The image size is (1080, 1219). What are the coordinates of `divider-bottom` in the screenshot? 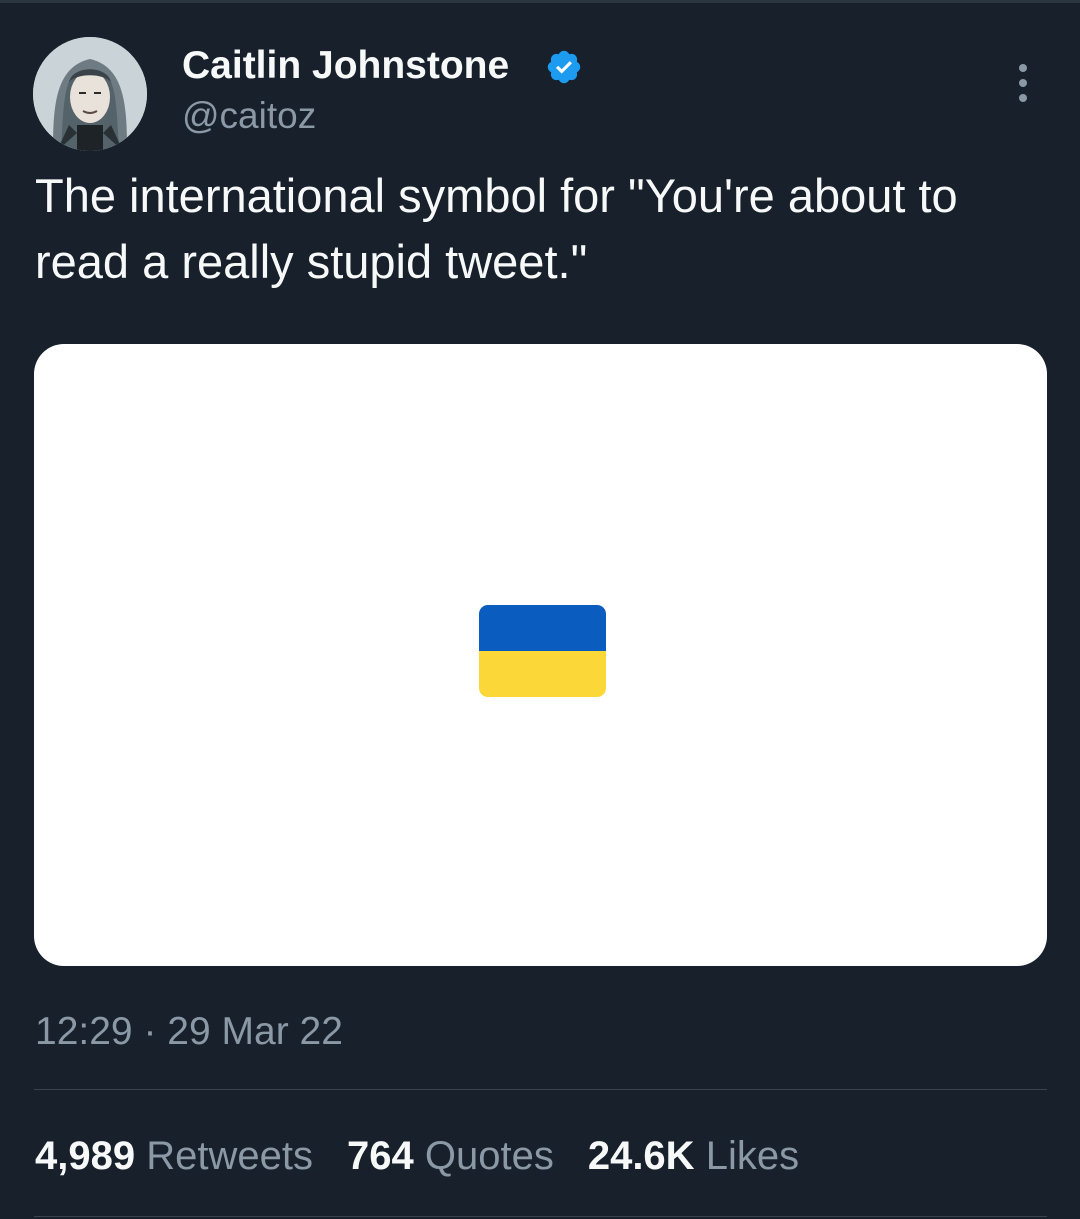 It's located at (540, 1216).